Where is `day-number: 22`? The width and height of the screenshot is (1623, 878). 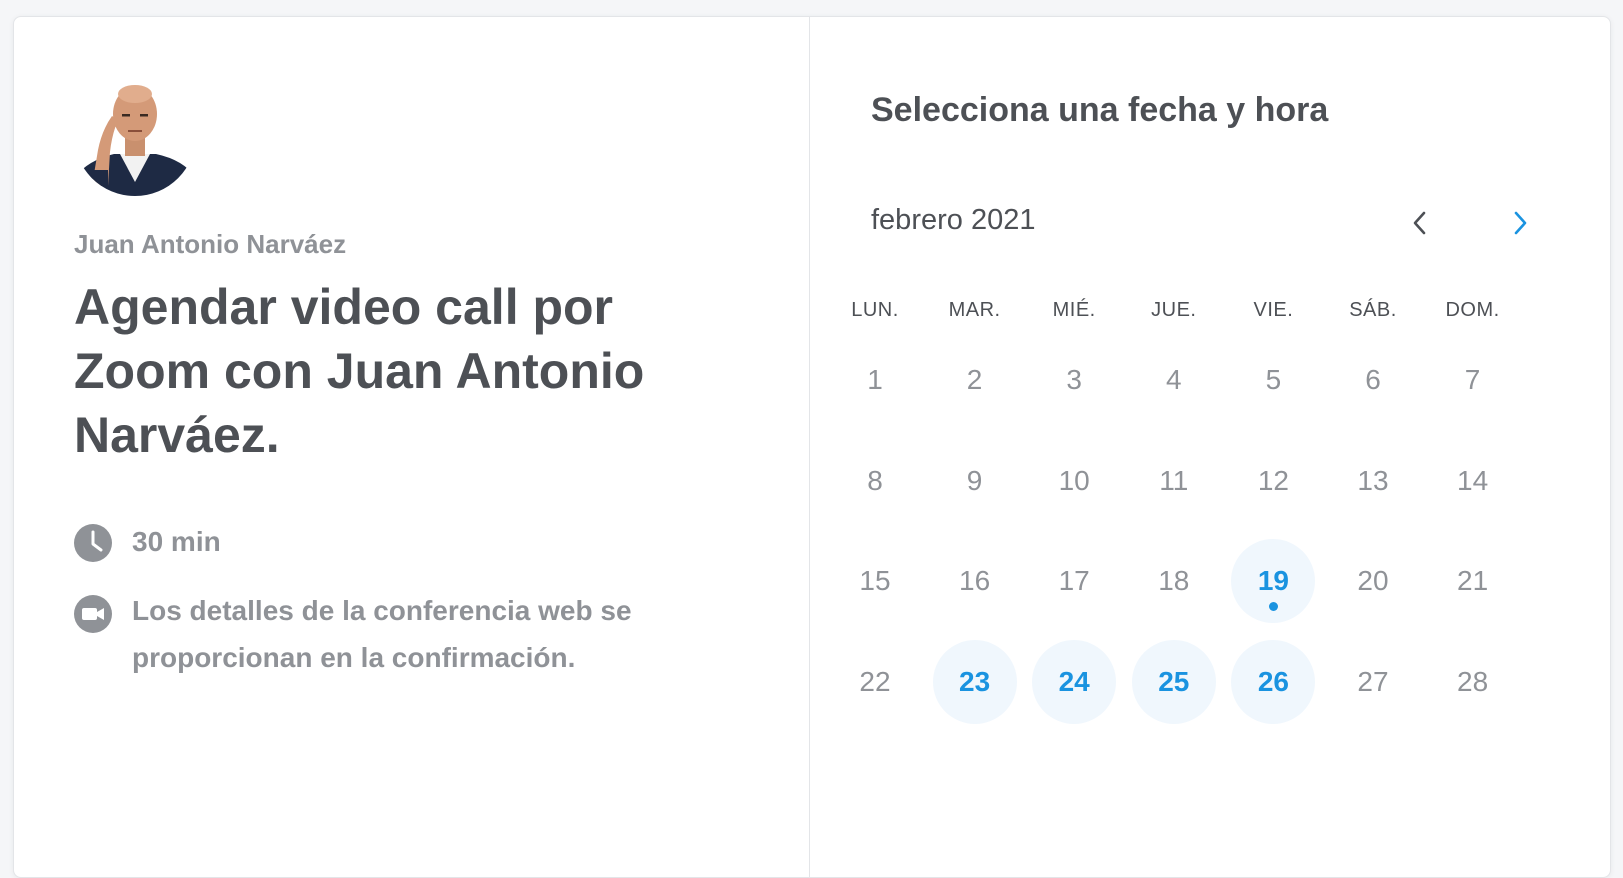 day-number: 22 is located at coordinates (875, 682).